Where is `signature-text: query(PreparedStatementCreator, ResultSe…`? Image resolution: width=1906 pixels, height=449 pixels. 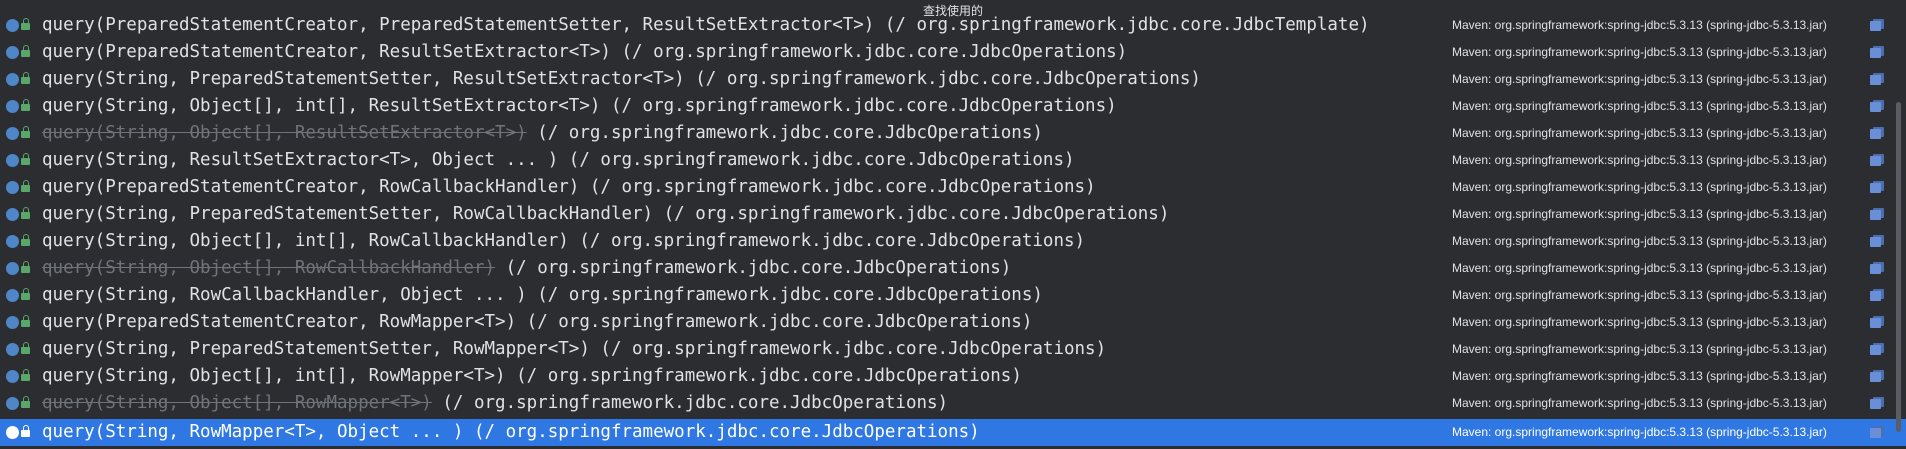
signature-text: query(PreparedStatementCreator, ResultSe… is located at coordinates (326, 52).